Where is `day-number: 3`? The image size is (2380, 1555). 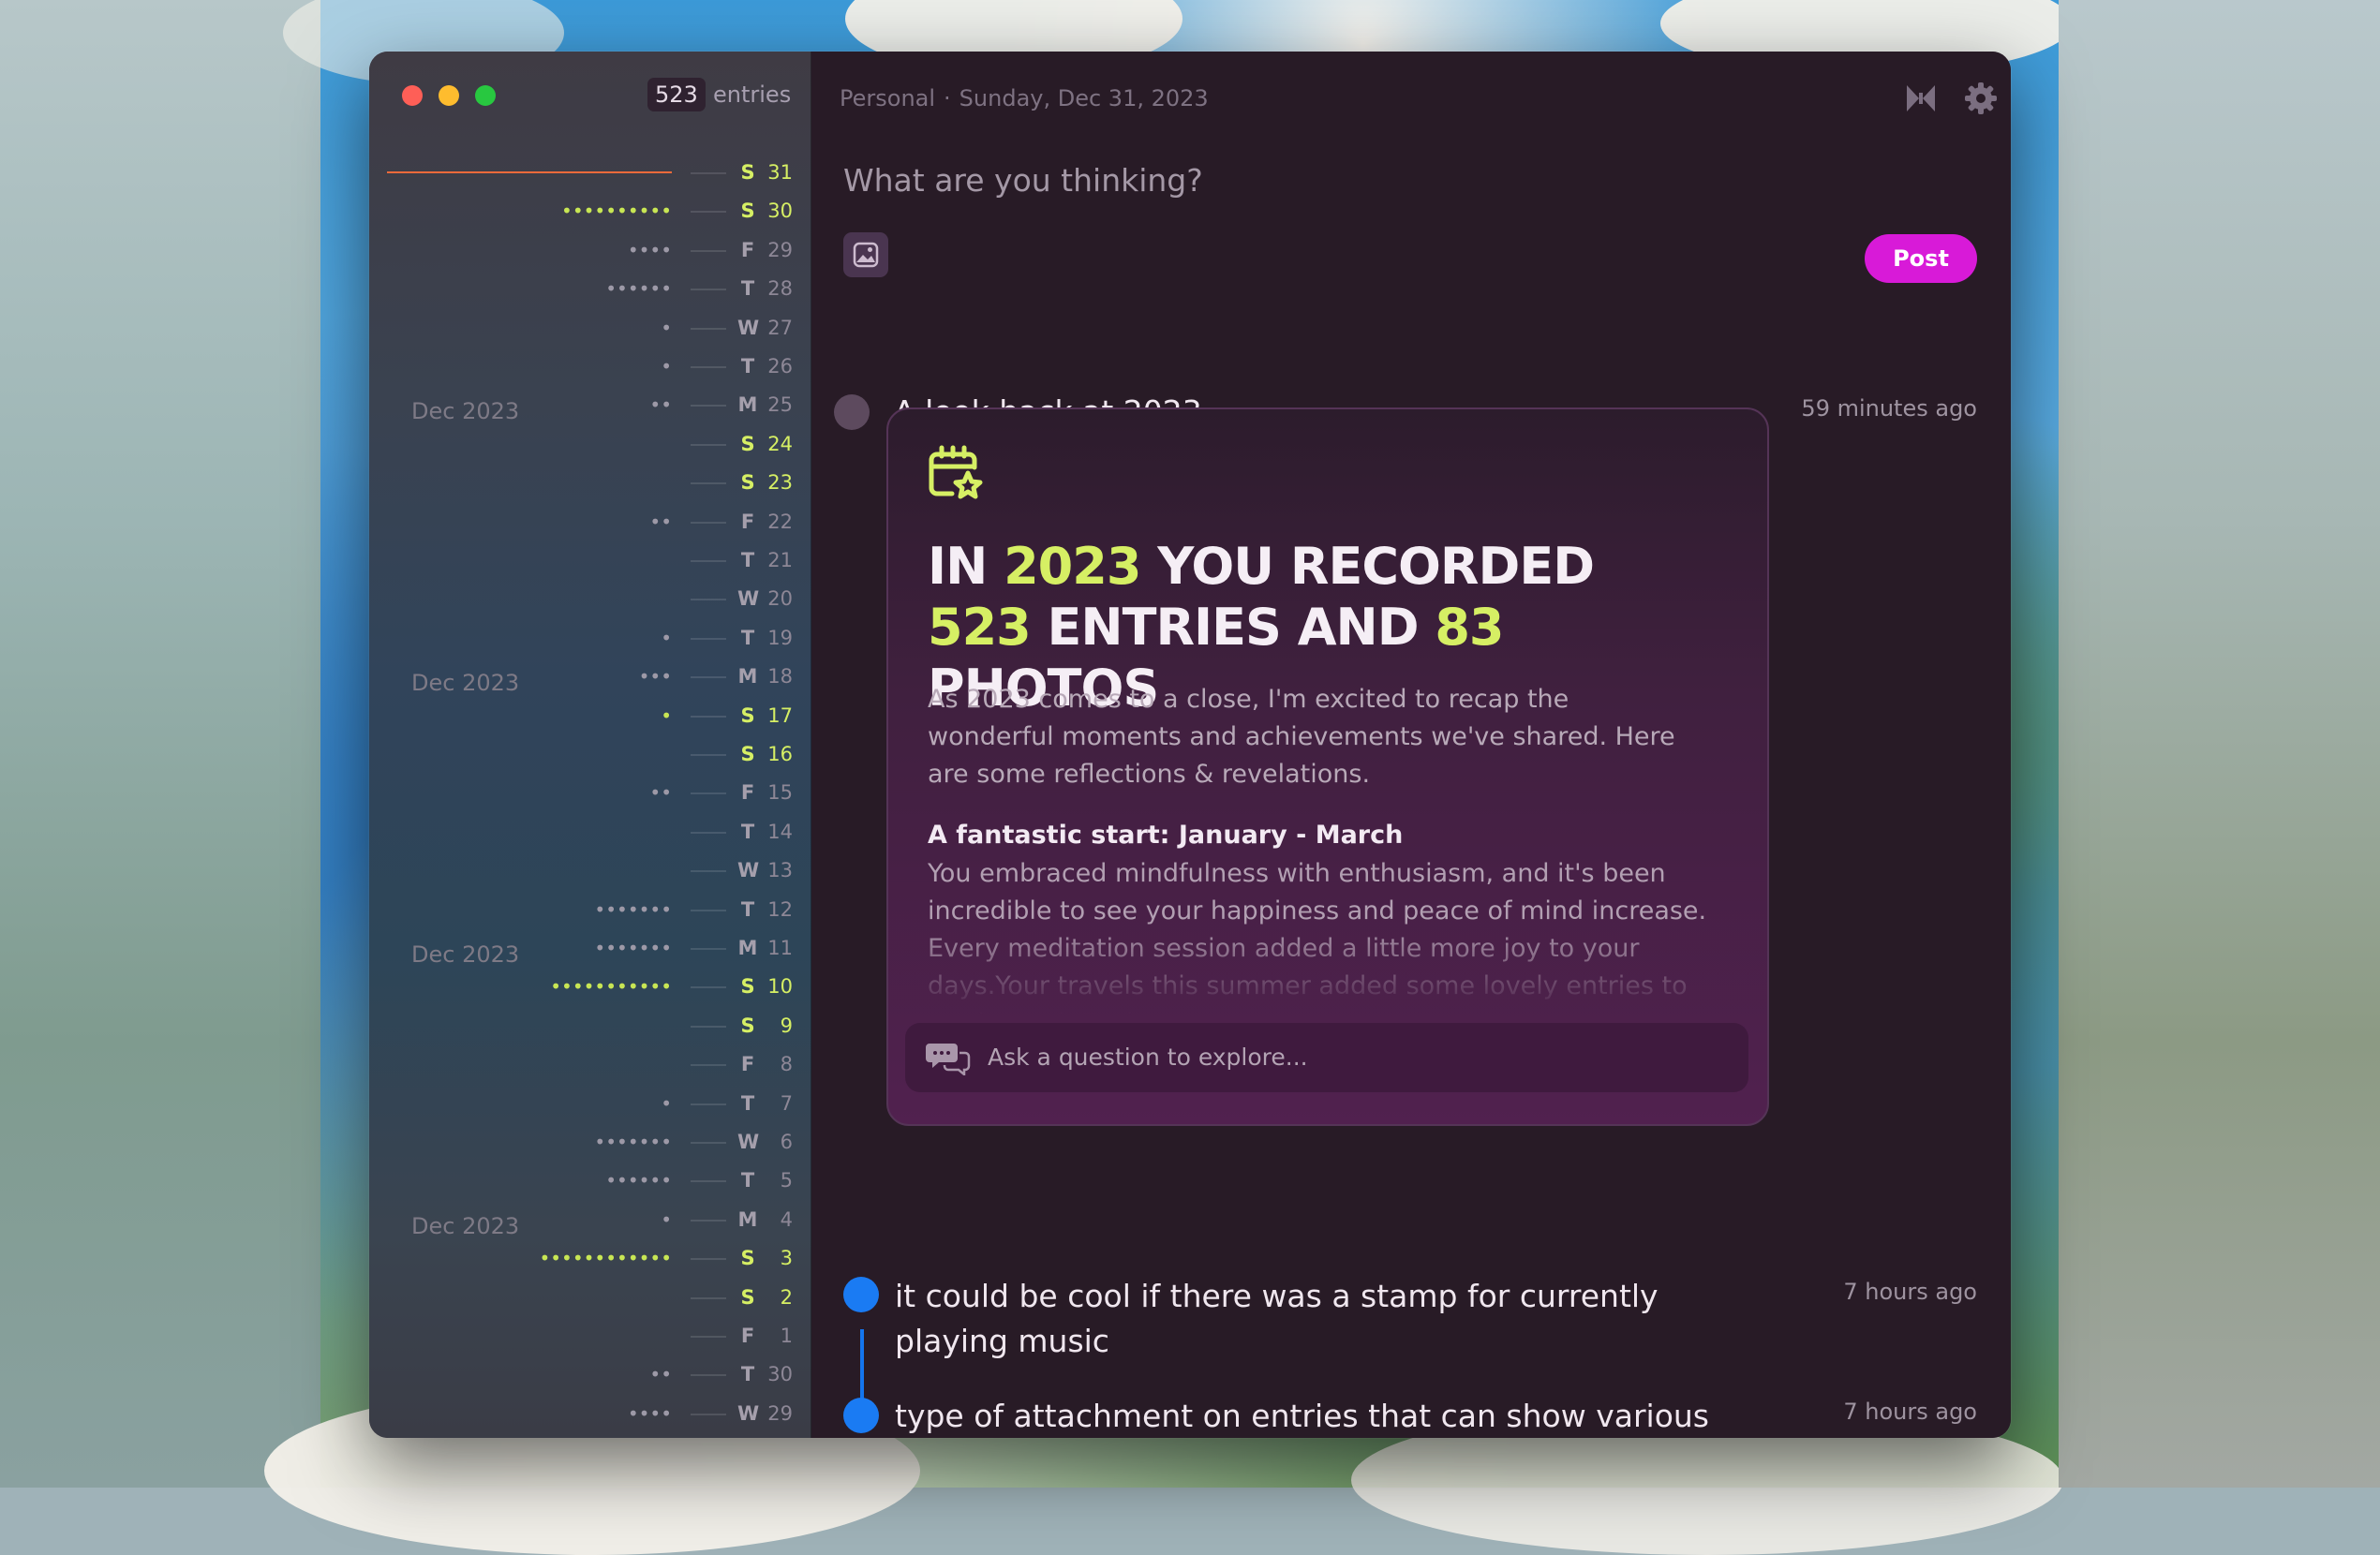
day-number: 3 is located at coordinates (786, 1258).